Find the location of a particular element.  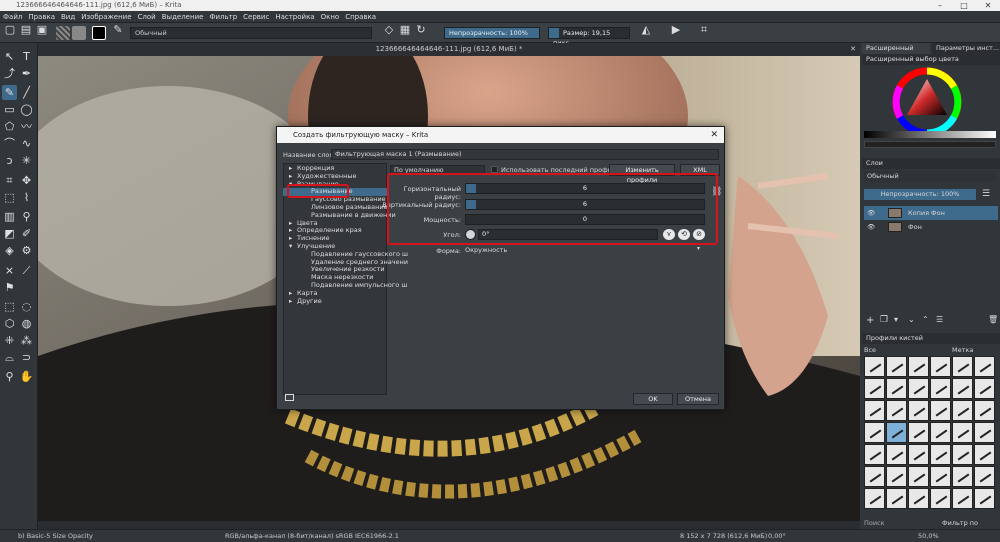

visibility-eye-icon: 👁 is located at coordinates (871, 227).